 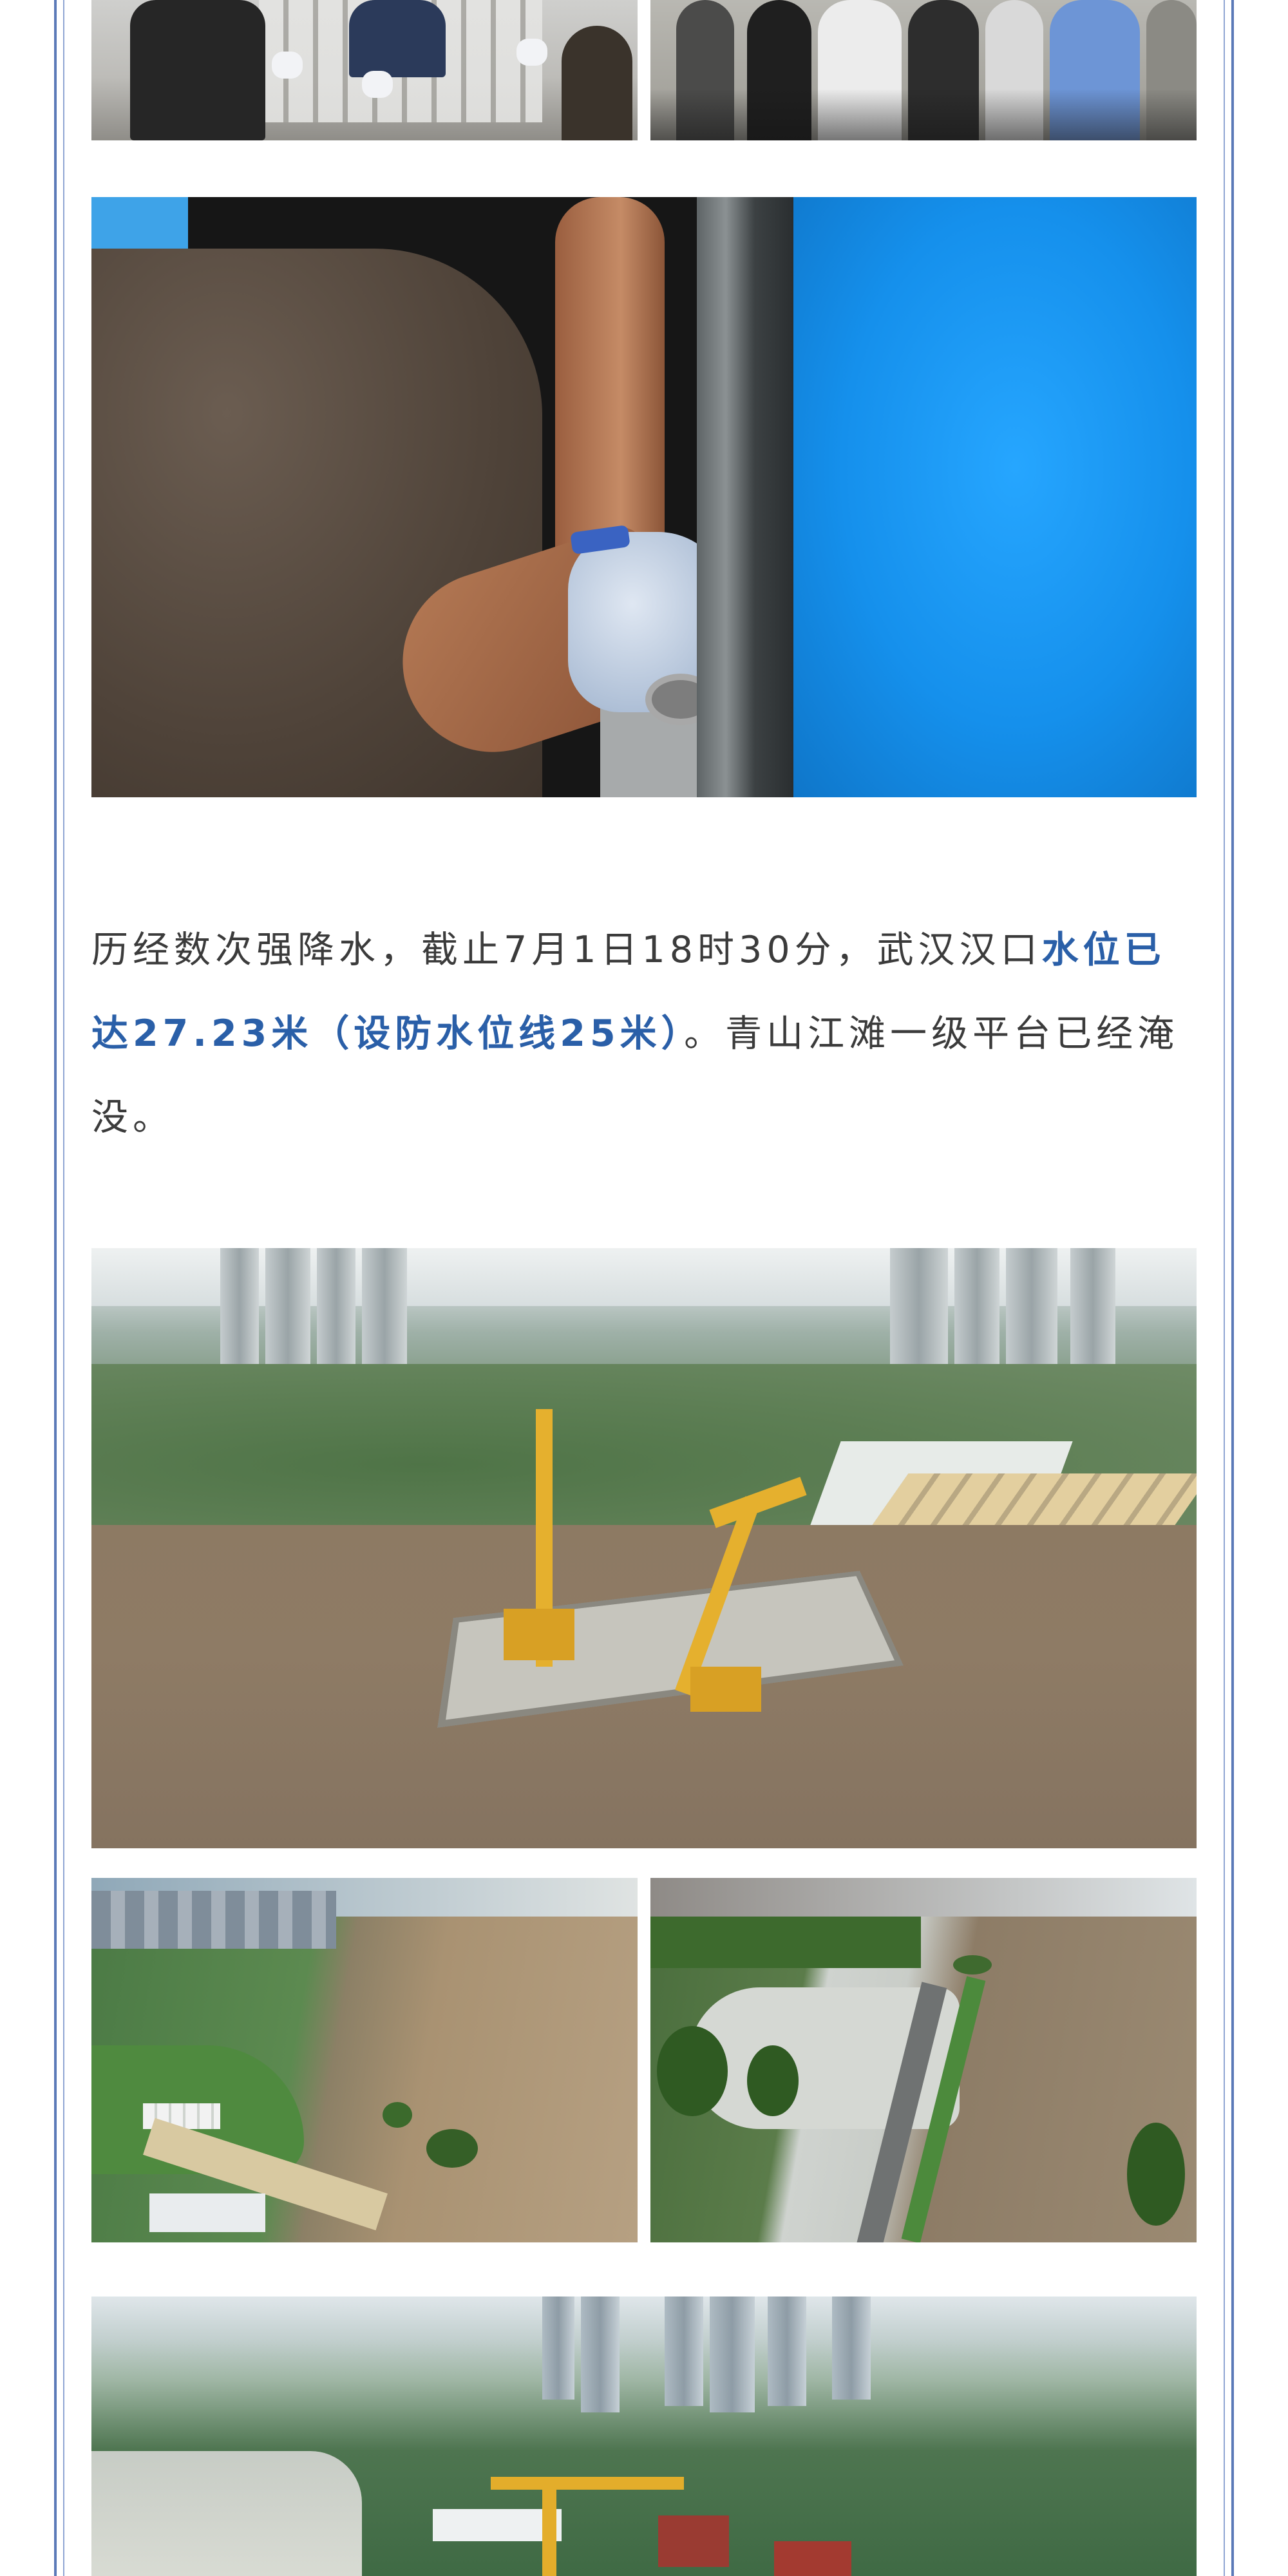 What do you see at coordinates (923, 2060) in the screenshot?
I see `photo-aerial-promenade-right` at bounding box center [923, 2060].